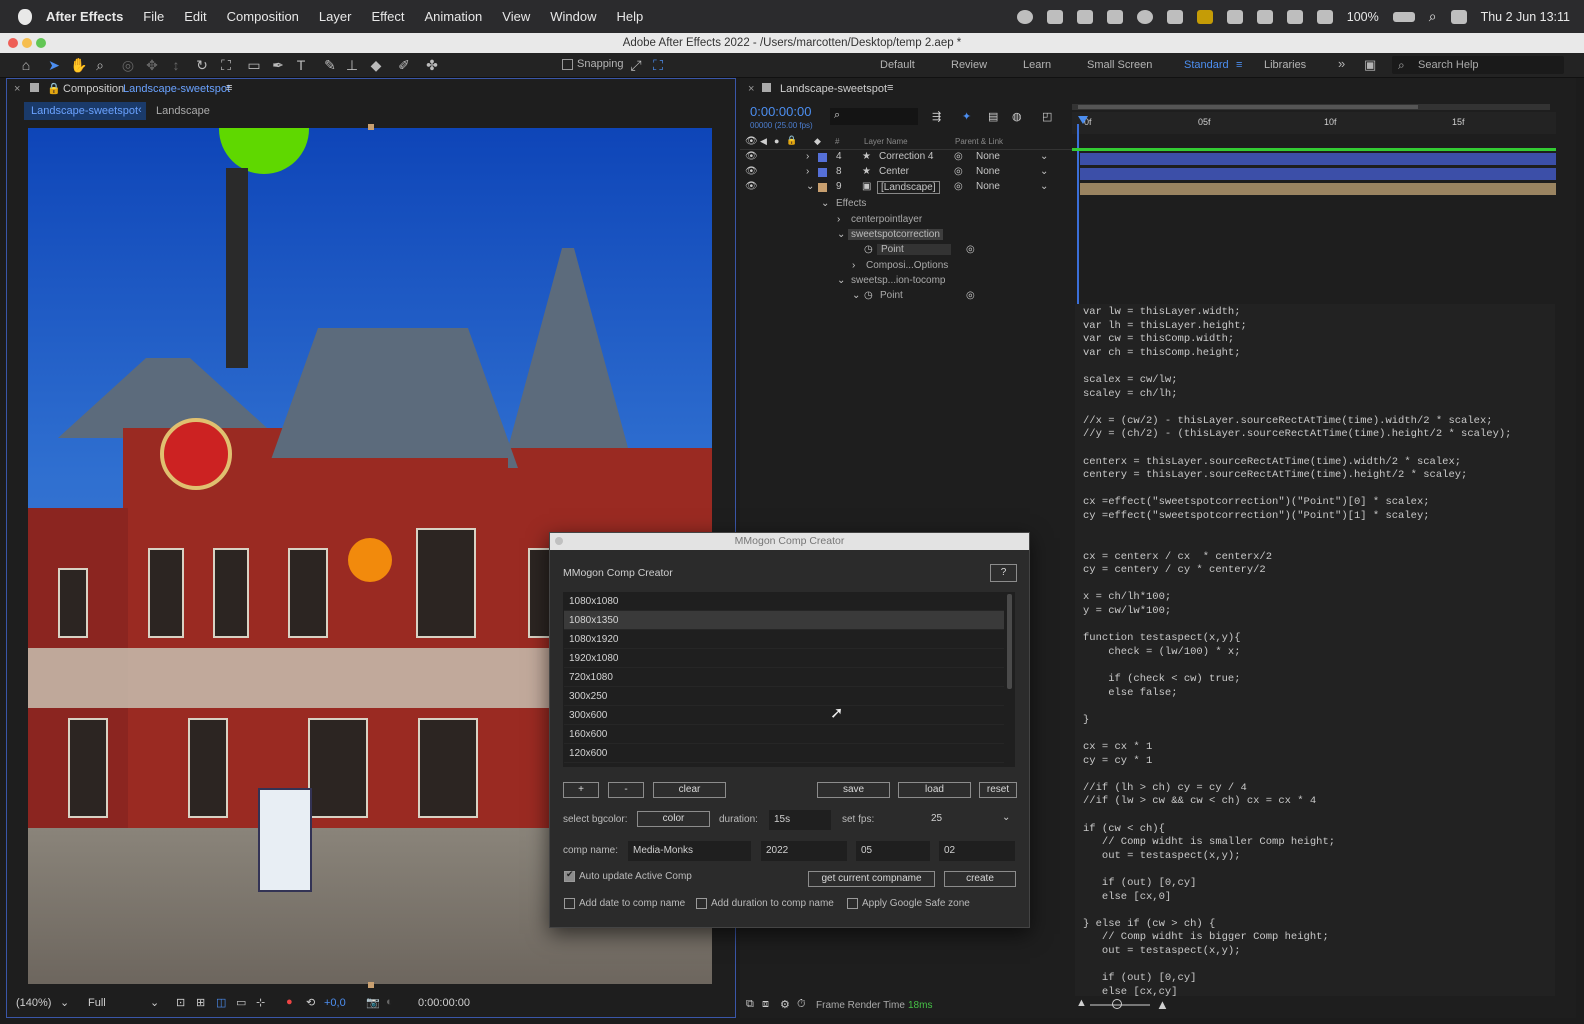  Describe the element at coordinates (886, 219) in the screenshot. I see `effect-name: centerpointlayer` at that location.